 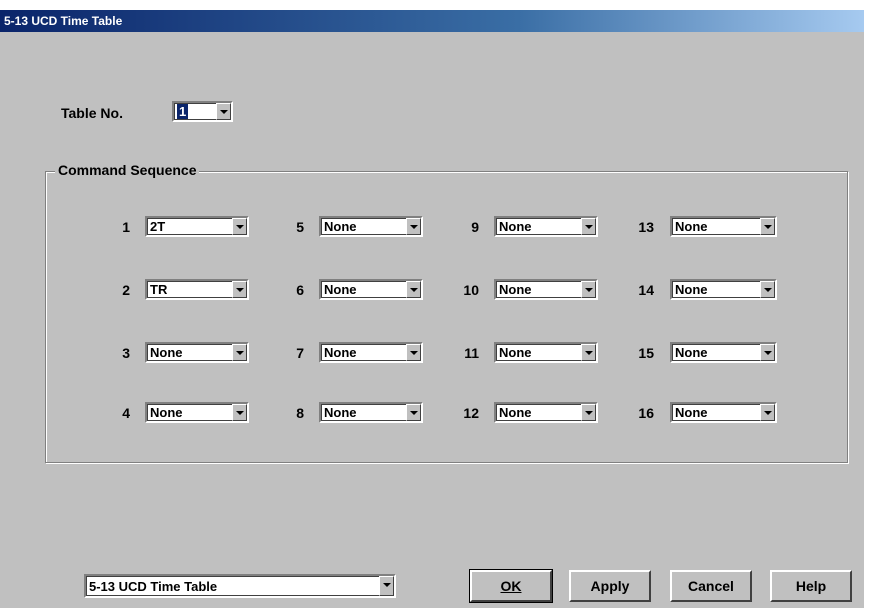 I want to click on slot-select-15: None, so click(x=723, y=352).